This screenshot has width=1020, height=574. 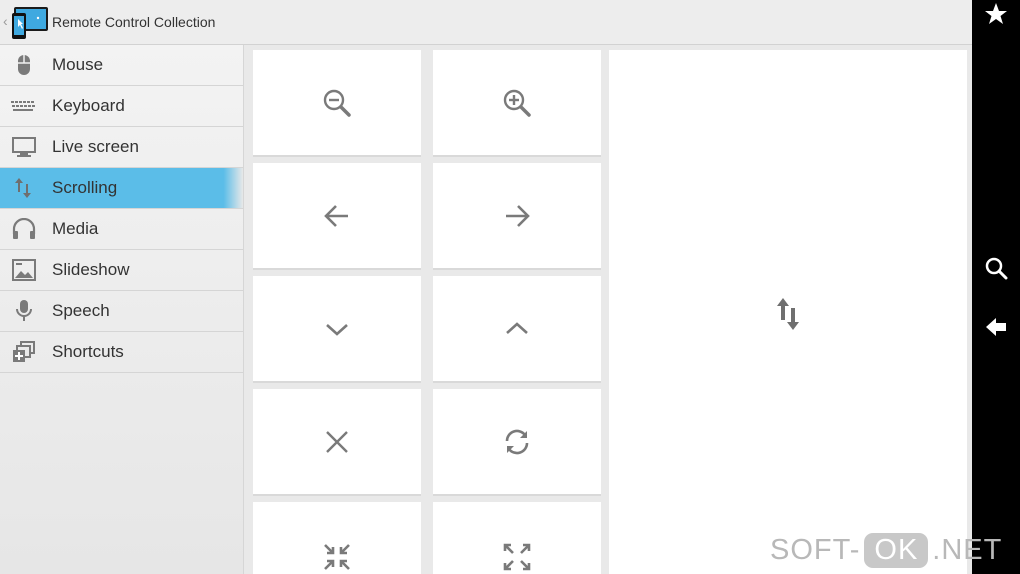 I want to click on zoom-in-button, so click(x=517, y=103).